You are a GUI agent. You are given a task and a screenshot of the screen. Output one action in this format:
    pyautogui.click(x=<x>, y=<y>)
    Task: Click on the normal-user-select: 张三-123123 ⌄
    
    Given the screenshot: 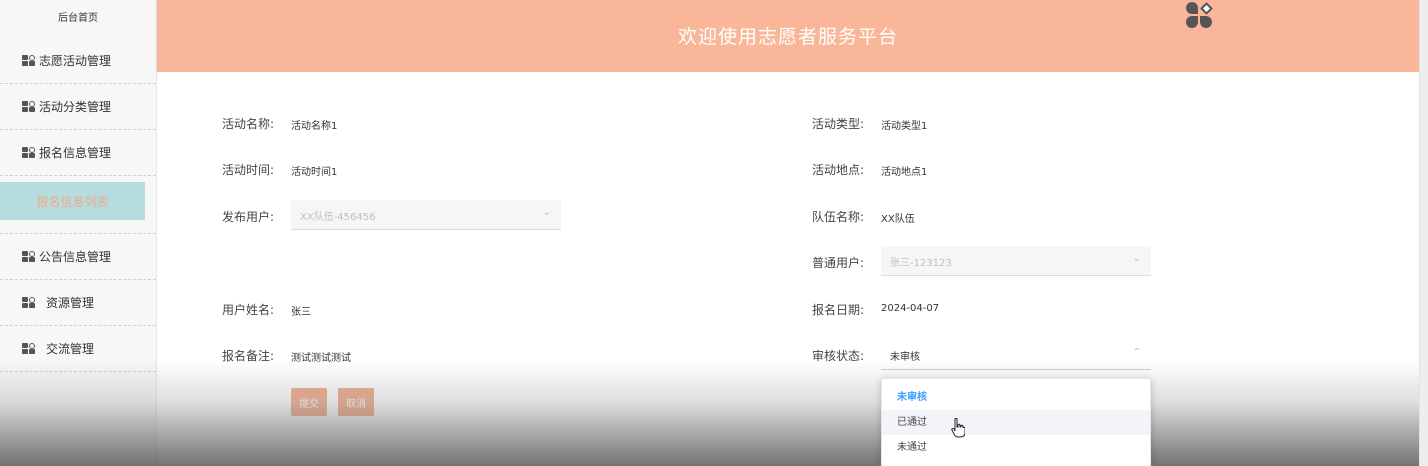 What is the action you would take?
    pyautogui.click(x=1016, y=261)
    